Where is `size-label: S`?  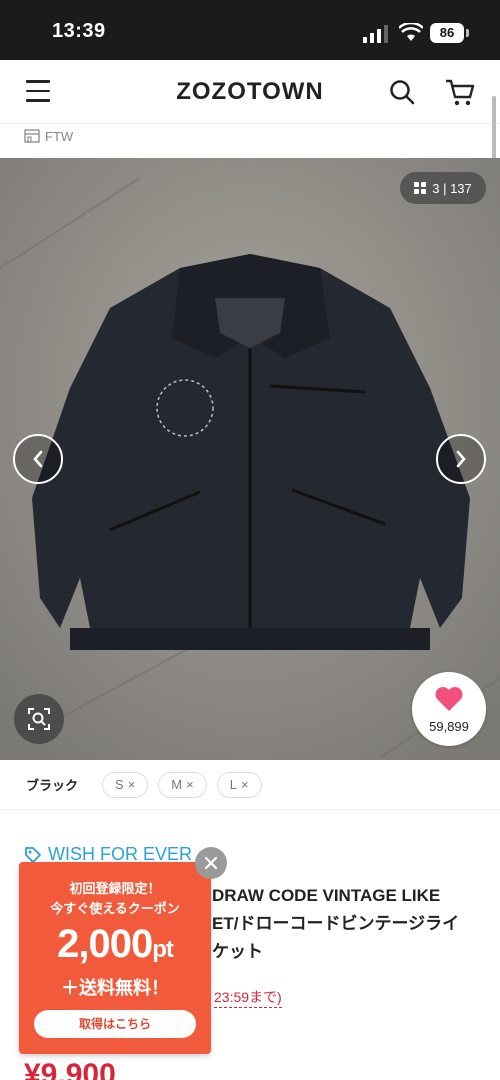
size-label: S is located at coordinates (119, 784).